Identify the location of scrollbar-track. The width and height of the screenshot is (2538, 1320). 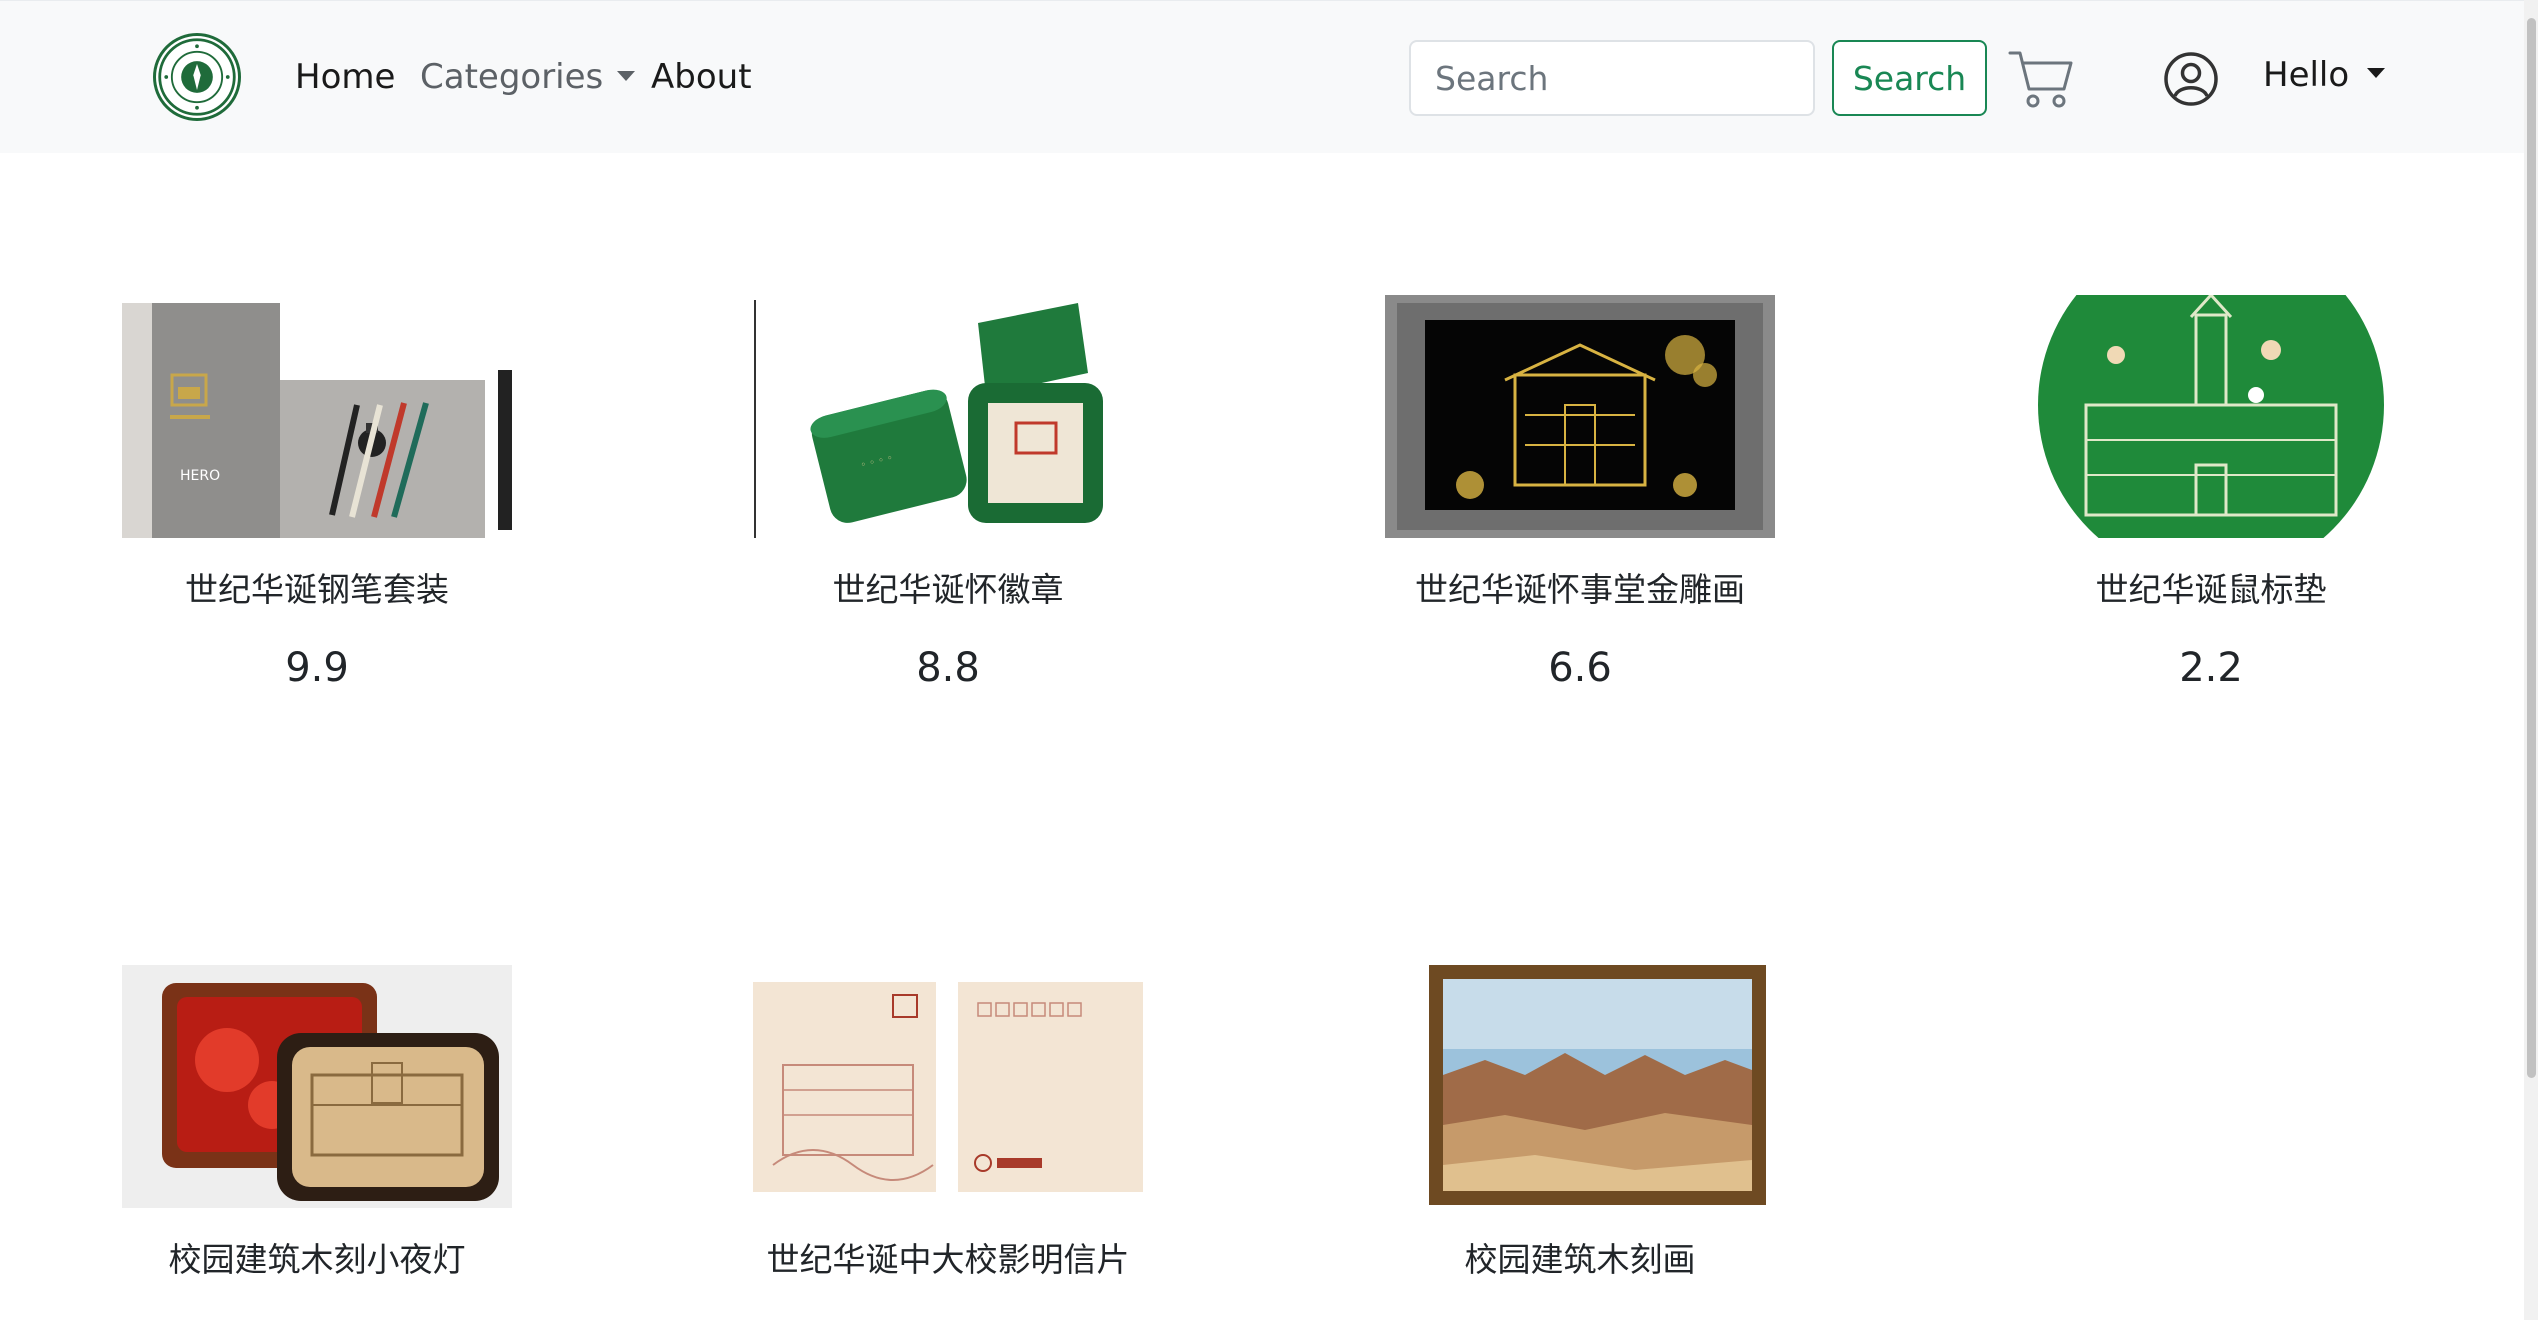
(2531, 660).